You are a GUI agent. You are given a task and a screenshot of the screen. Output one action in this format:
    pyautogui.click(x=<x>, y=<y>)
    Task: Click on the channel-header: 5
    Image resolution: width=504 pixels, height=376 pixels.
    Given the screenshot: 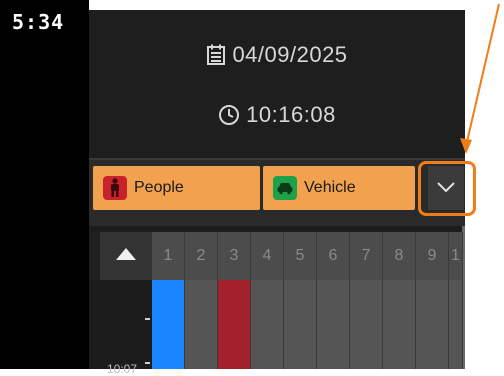 What is the action you would take?
    pyautogui.click(x=300, y=256)
    